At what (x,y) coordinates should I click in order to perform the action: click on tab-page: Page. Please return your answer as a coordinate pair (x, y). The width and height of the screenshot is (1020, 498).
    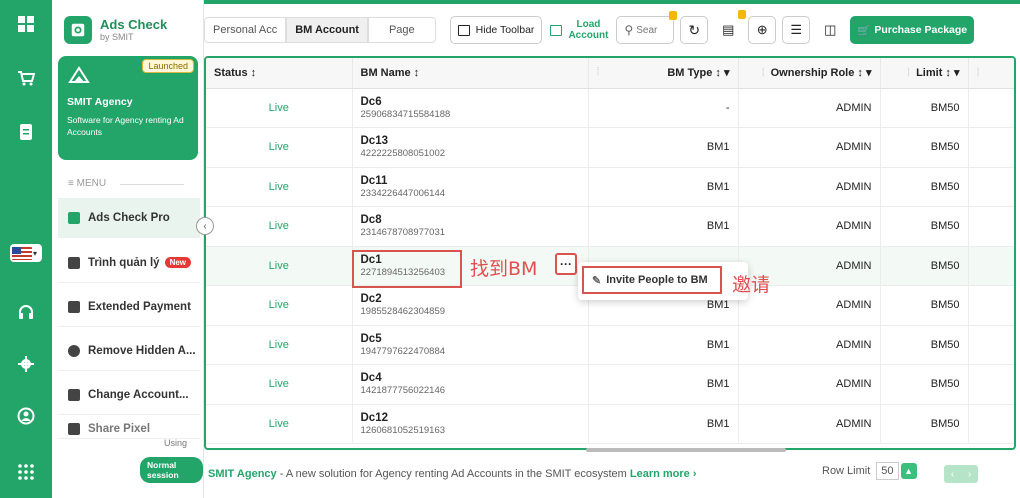
    Looking at the image, I should click on (401, 30).